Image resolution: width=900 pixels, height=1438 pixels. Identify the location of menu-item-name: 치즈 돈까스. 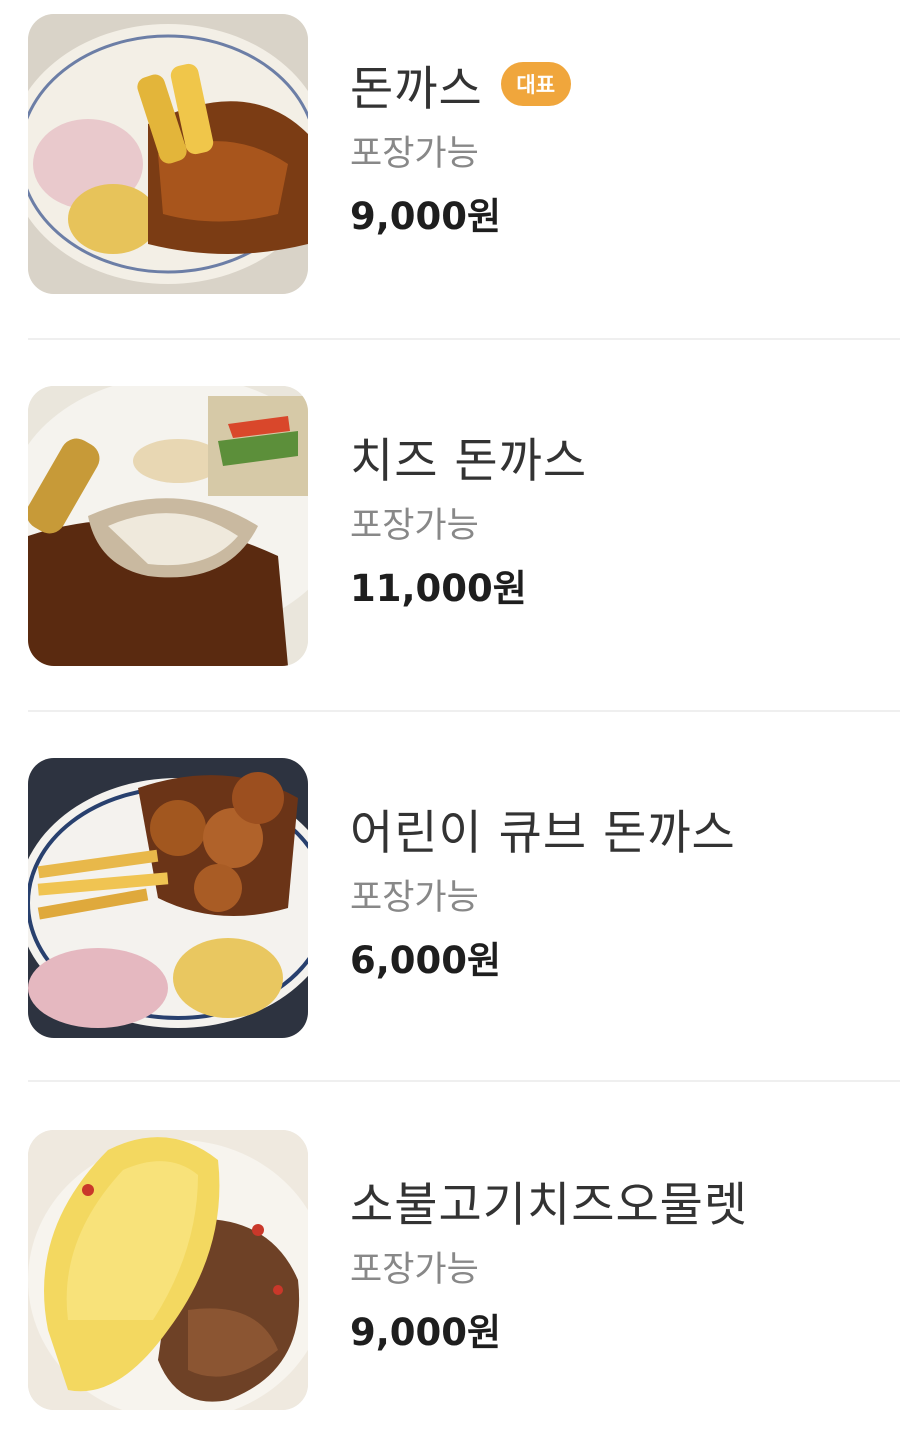
(469, 461).